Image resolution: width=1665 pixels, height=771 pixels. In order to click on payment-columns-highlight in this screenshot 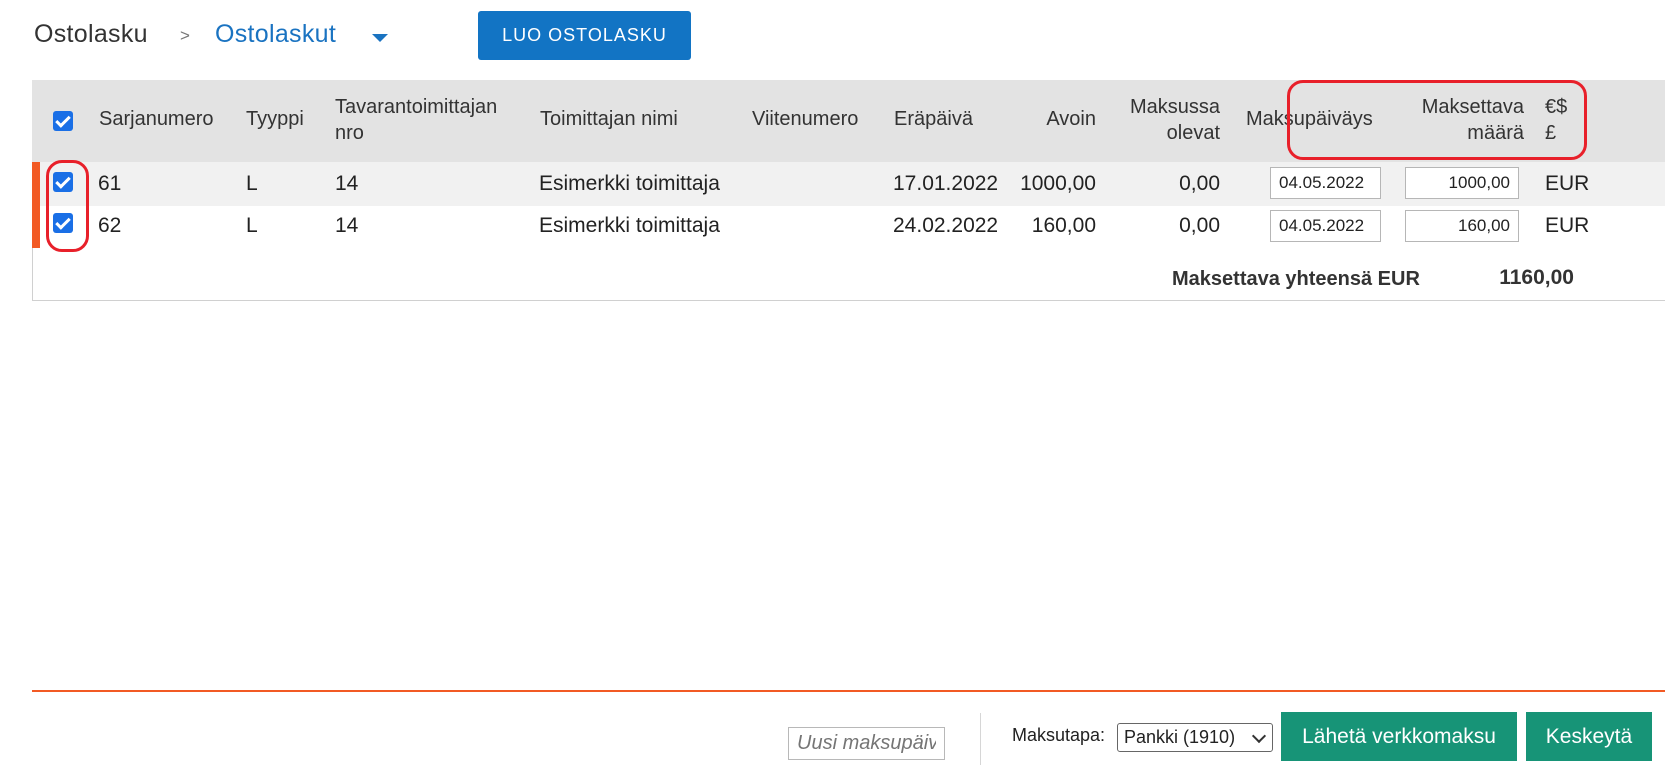, I will do `click(1437, 120)`.